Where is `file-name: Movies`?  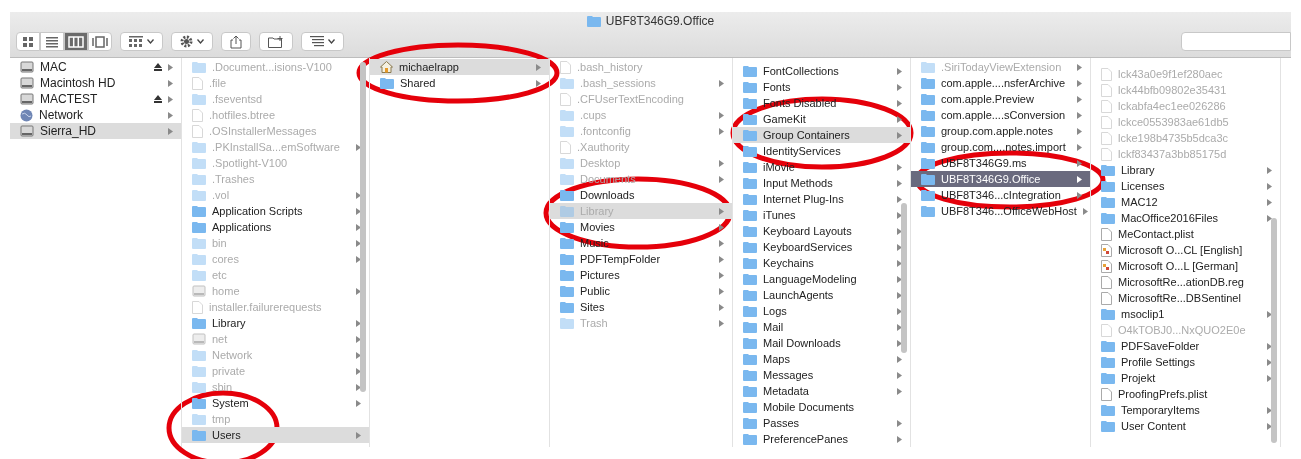
file-name: Movies is located at coordinates (598, 227).